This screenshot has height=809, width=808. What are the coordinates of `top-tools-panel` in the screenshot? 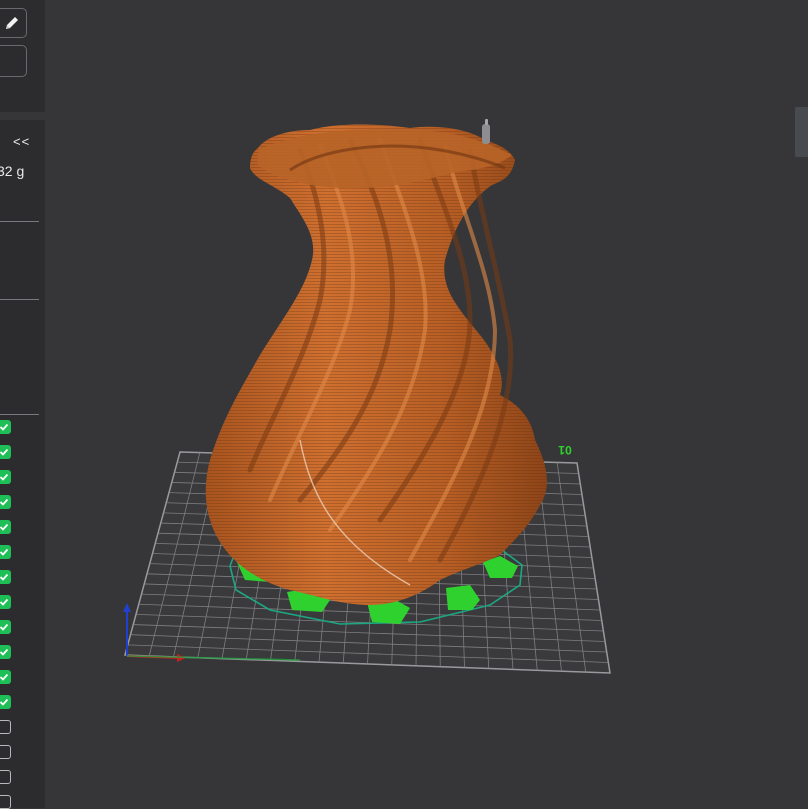 It's located at (22, 56).